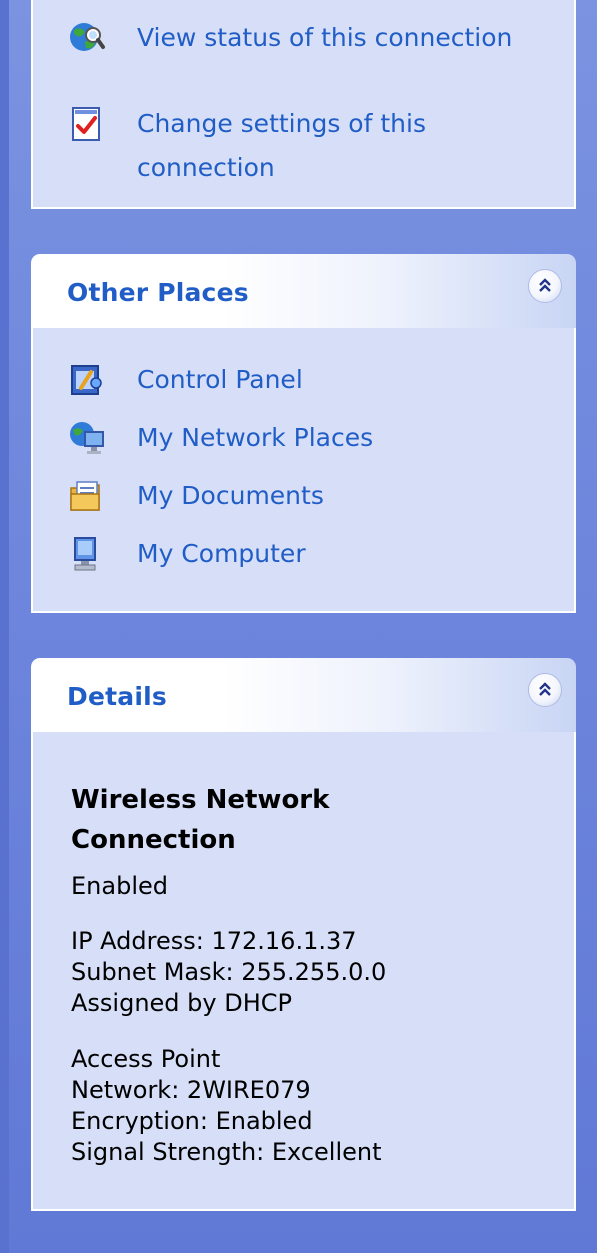 The image size is (597, 1253). I want to click on connection-status: Enabled, so click(119, 886).